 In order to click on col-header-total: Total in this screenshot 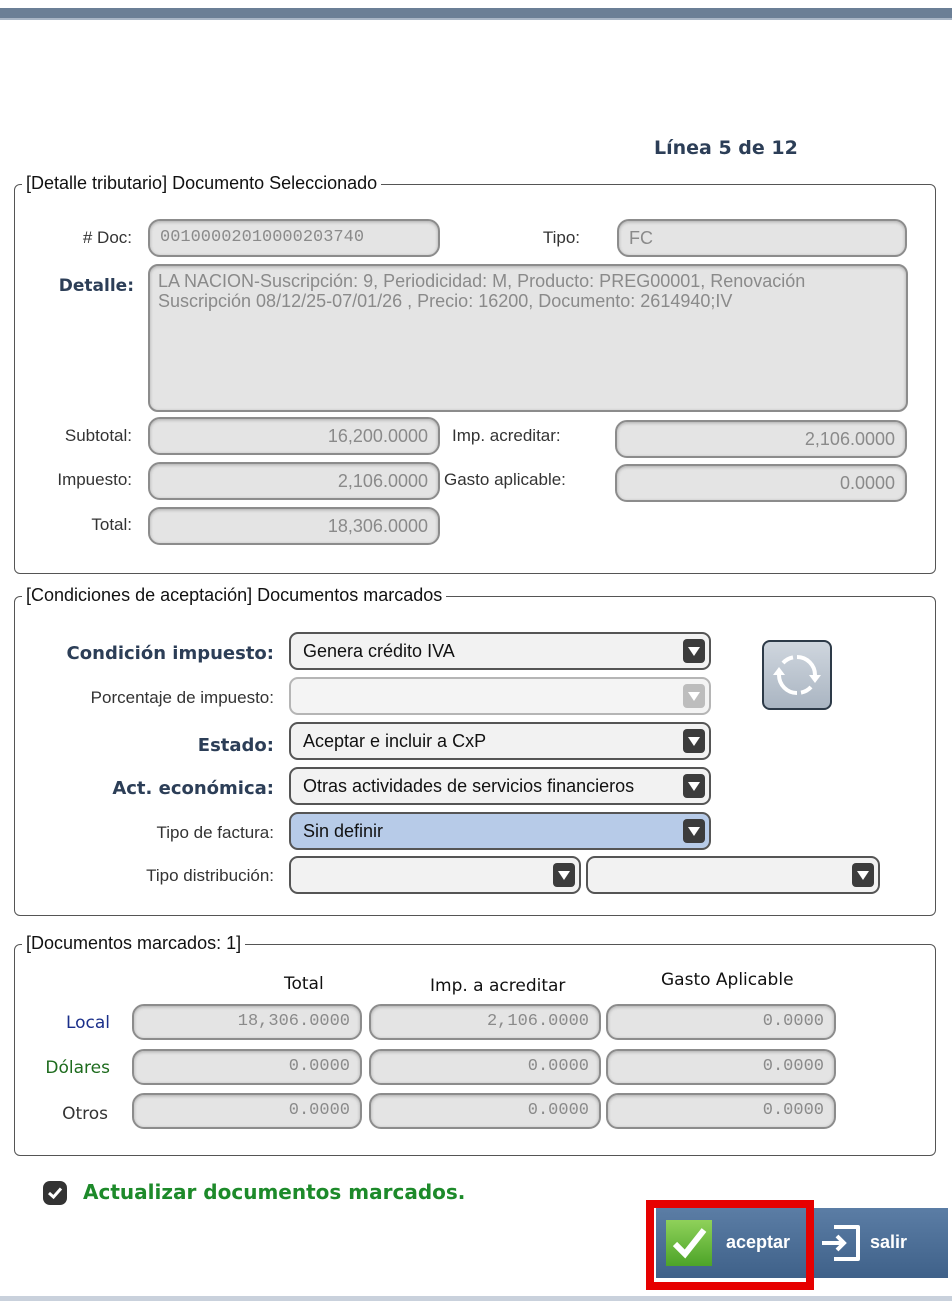, I will do `click(304, 984)`.